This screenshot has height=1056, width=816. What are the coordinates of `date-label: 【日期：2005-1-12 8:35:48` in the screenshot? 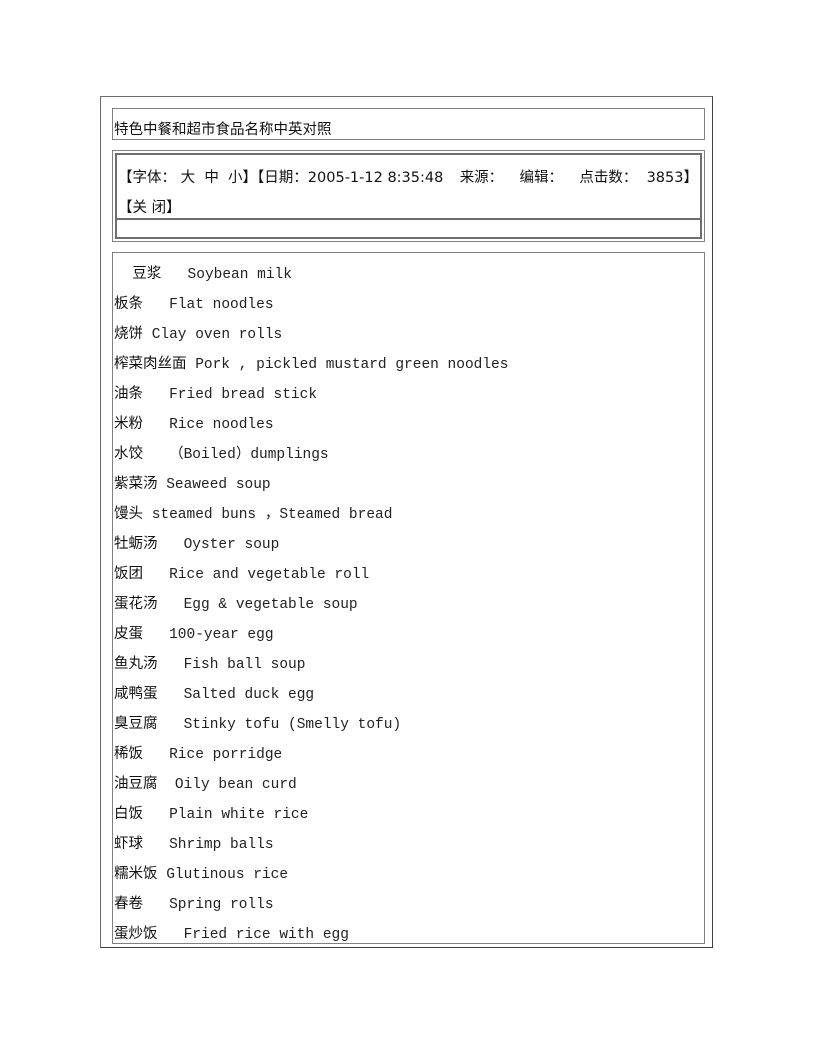 It's located at (350, 178).